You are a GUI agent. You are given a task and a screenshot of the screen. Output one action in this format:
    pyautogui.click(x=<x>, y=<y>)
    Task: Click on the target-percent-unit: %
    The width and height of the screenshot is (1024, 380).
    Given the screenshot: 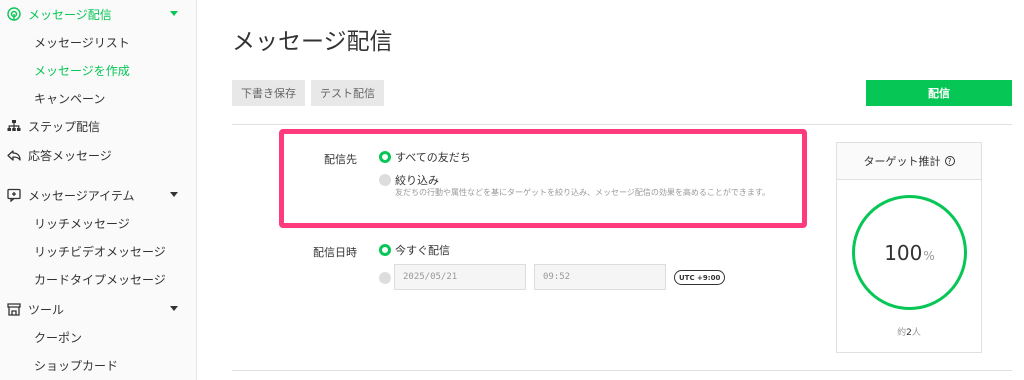 What is the action you would take?
    pyautogui.click(x=929, y=255)
    